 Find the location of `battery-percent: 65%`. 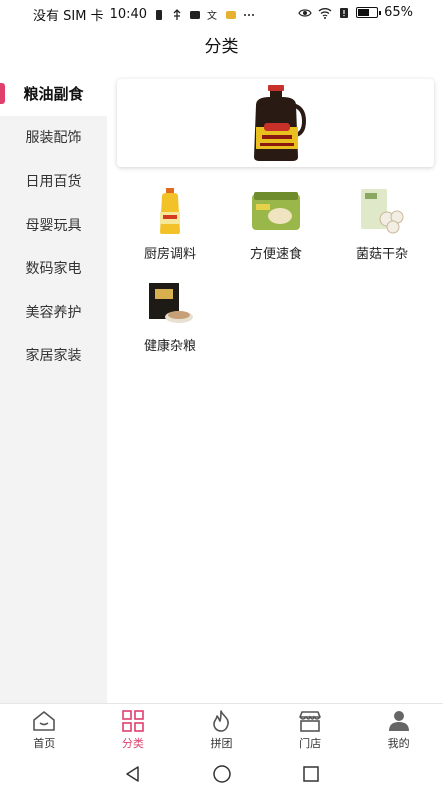

battery-percent: 65% is located at coordinates (398, 12).